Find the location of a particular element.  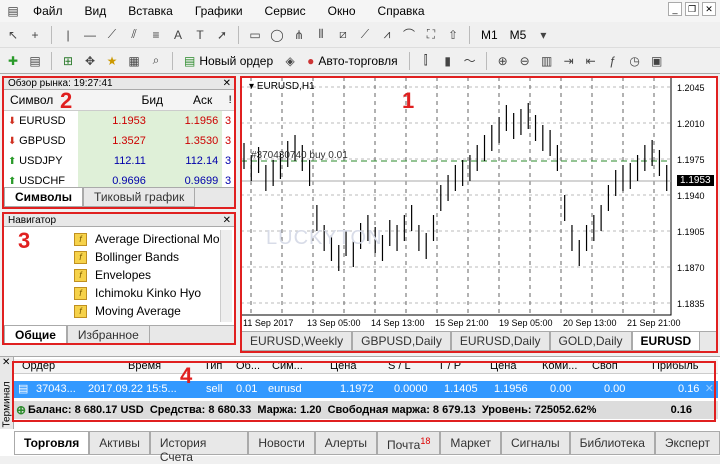

rectangle-icon: ▭ is located at coordinates (255, 35).